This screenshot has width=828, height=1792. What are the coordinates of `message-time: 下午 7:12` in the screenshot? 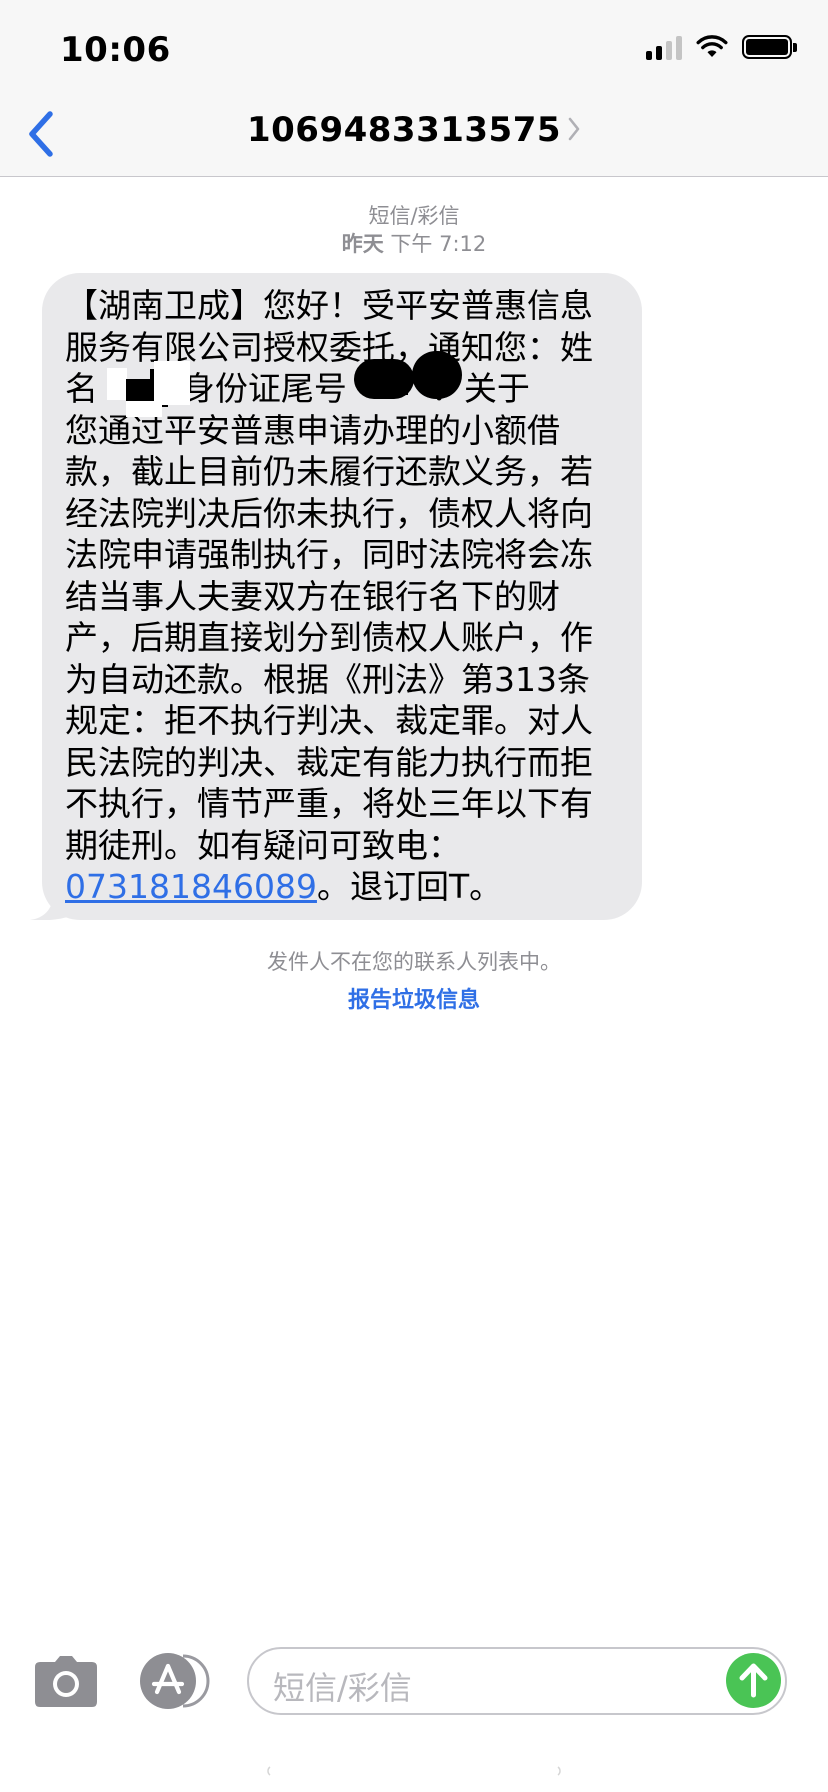 It's located at (438, 244).